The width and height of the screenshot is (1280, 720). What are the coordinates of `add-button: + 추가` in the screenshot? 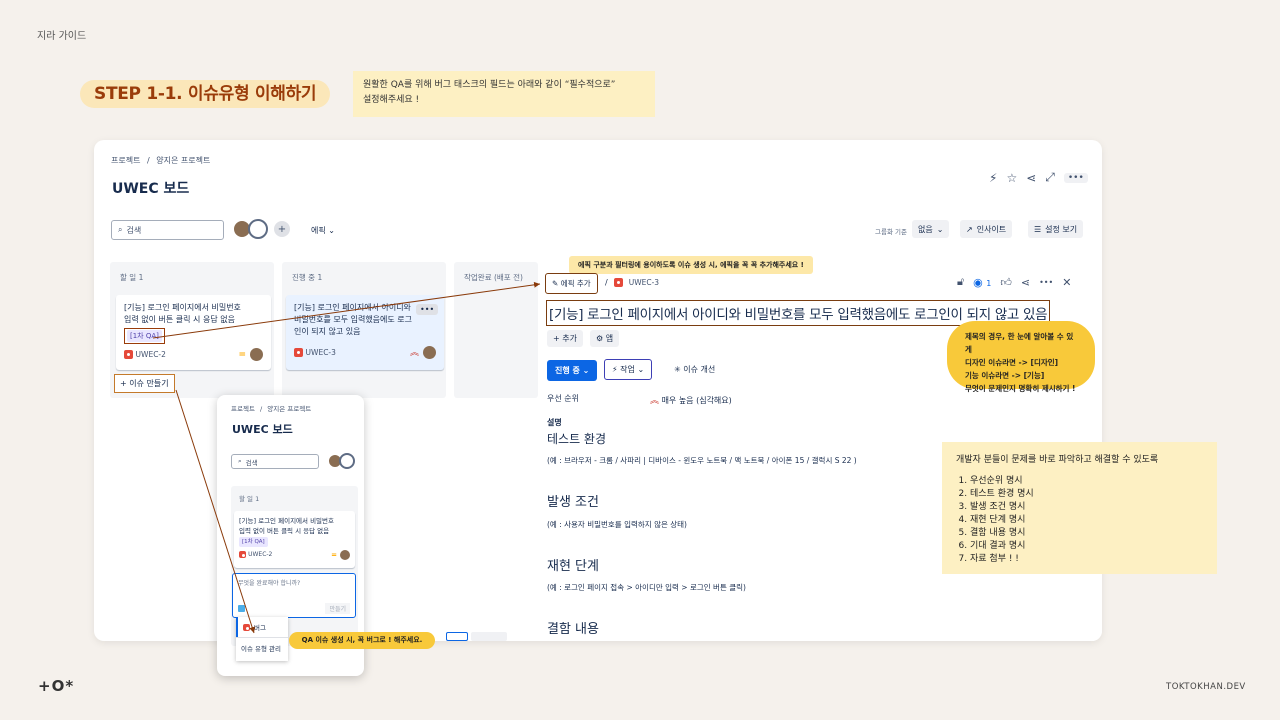 It's located at (565, 338).